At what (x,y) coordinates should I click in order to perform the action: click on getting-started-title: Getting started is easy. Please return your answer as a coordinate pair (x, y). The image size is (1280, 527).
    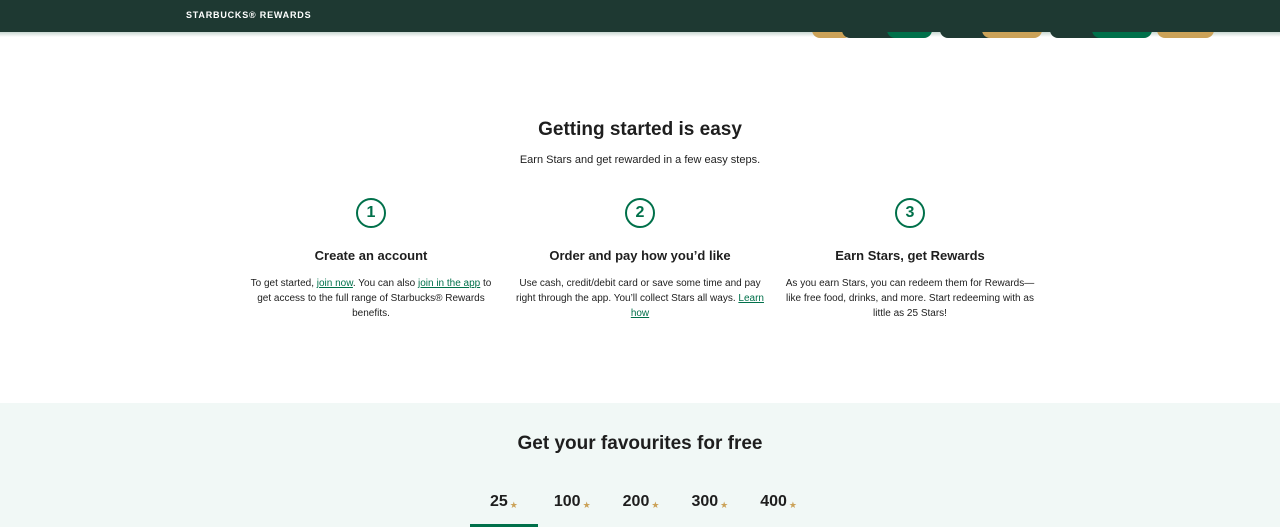
    Looking at the image, I should click on (640, 129).